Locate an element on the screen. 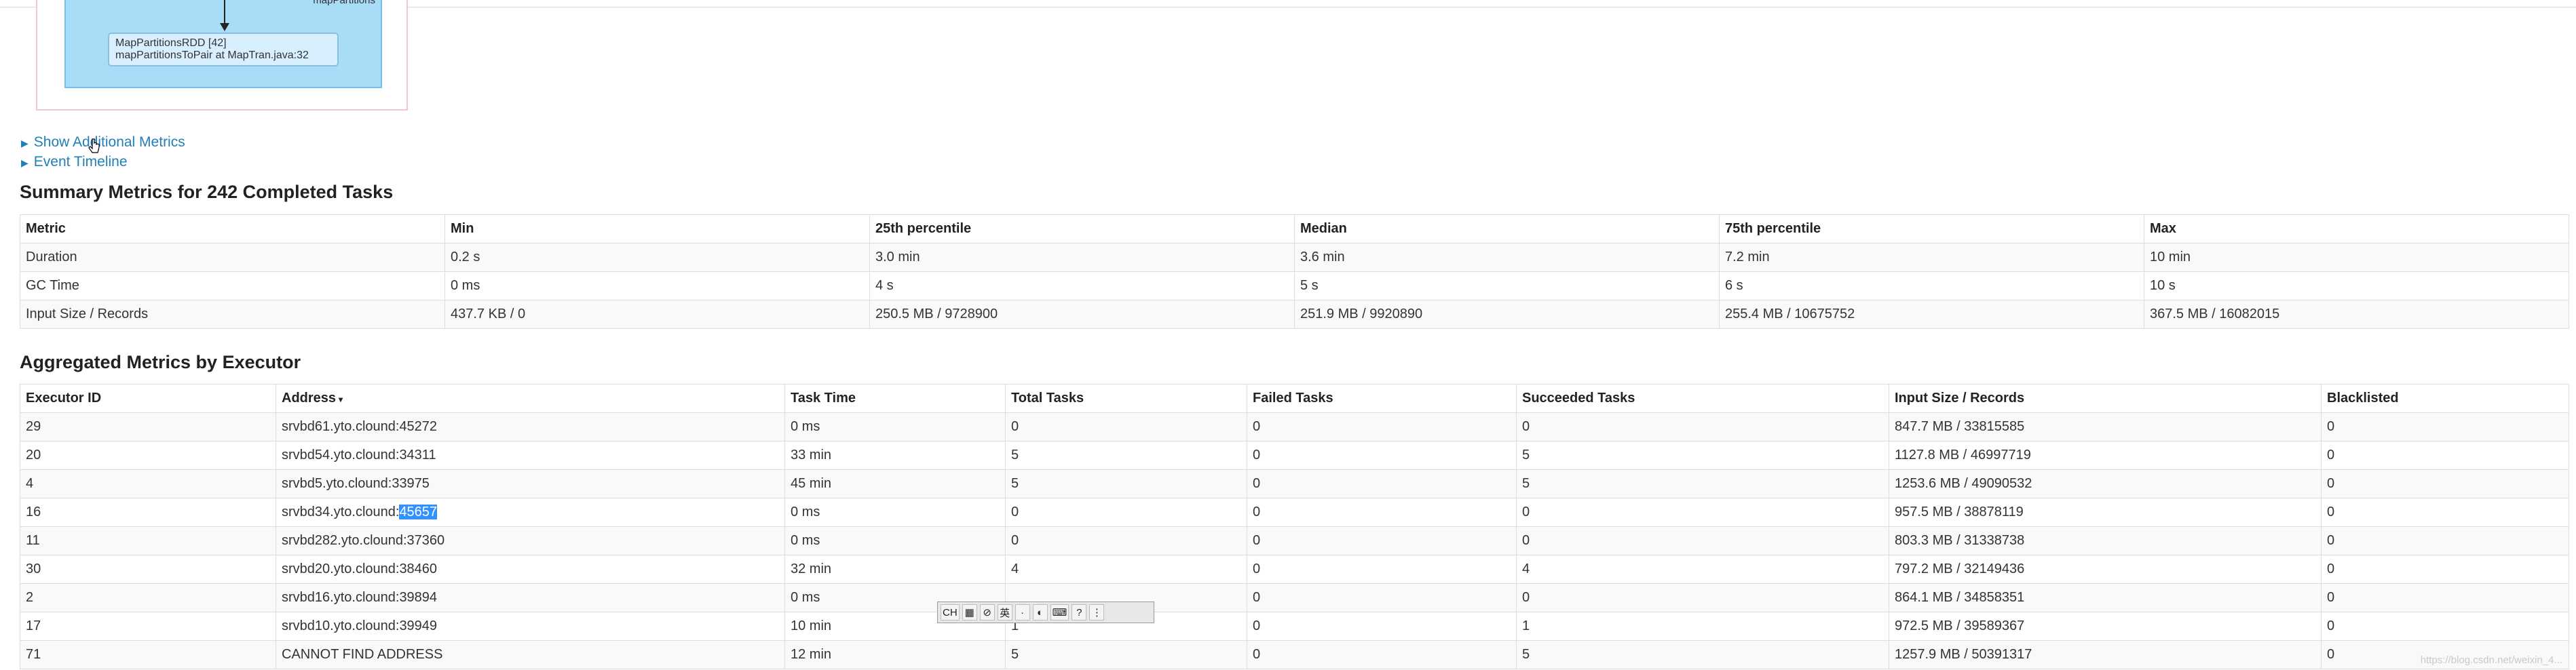 This screenshot has height=670, width=2576. table-cell: srvbd16.yto.clound:39894 is located at coordinates (530, 597).